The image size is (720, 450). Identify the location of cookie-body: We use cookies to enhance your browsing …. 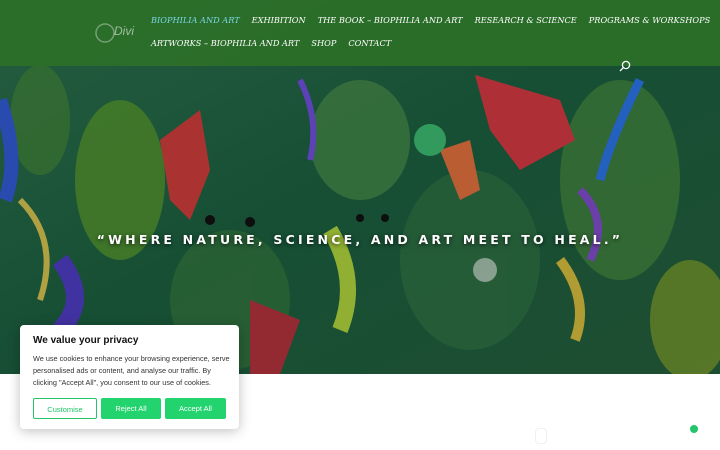
(131, 370).